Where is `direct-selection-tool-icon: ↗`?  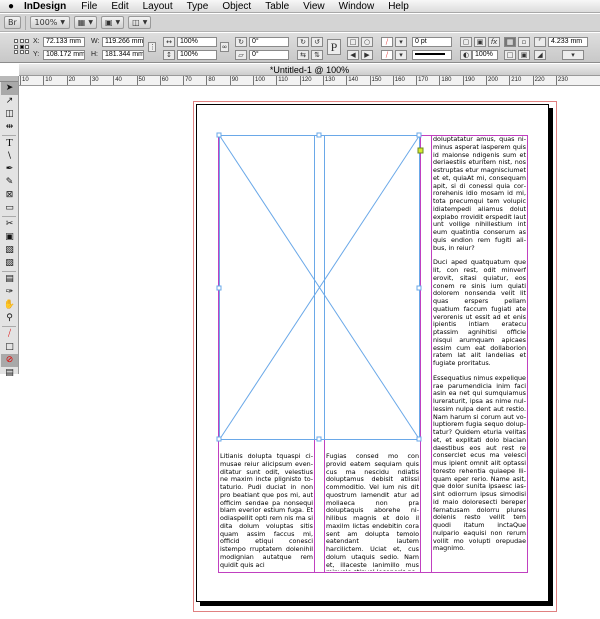 direct-selection-tool-icon: ↗ is located at coordinates (9, 101).